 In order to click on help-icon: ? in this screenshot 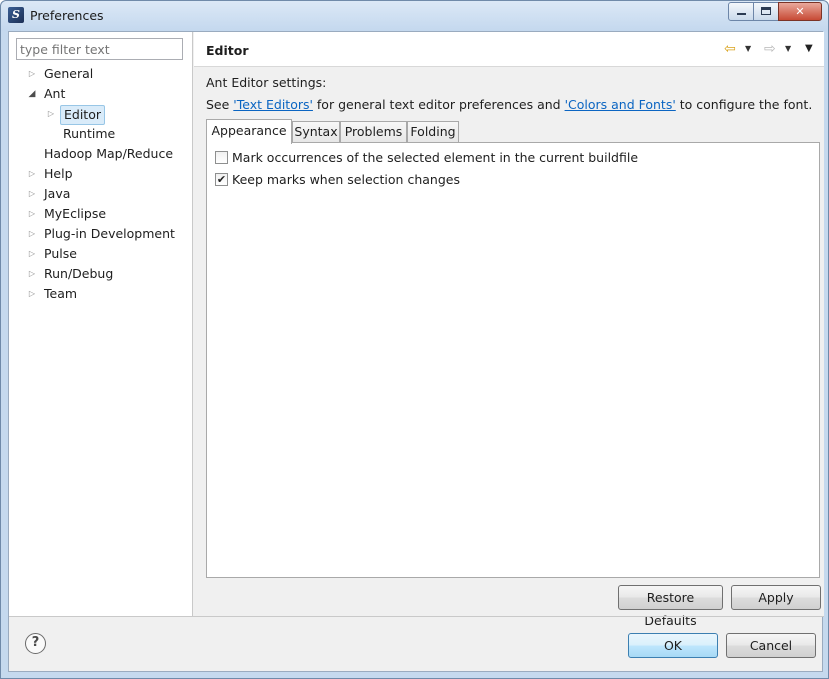, I will do `click(35, 643)`.